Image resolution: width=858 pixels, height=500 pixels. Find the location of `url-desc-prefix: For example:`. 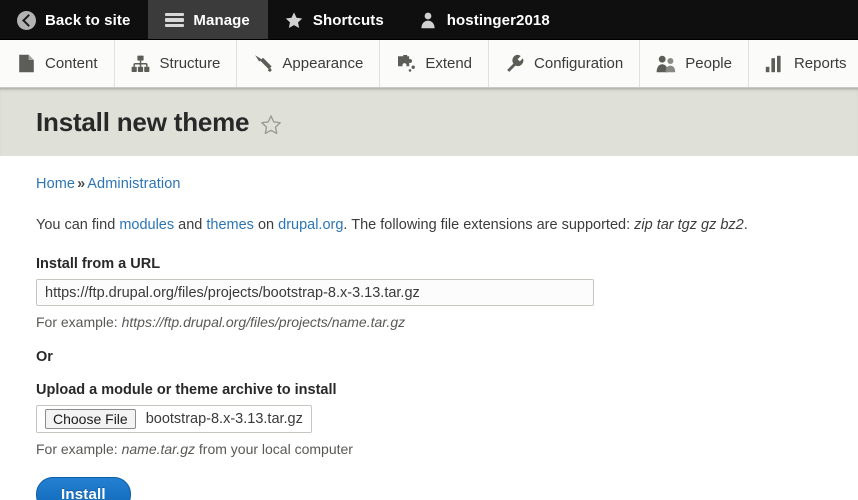

url-desc-prefix: For example: is located at coordinates (79, 322).